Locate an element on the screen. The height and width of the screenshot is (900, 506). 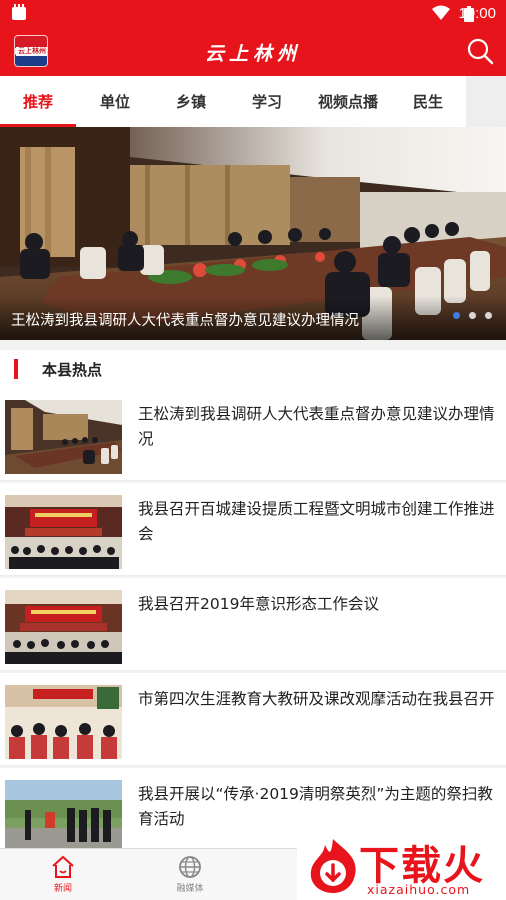
nav-media: 融媒体 is located at coordinates (190, 874).